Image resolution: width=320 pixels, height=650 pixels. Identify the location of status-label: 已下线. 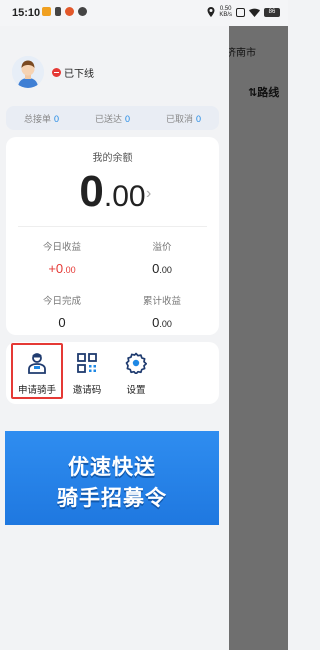
(79, 74).